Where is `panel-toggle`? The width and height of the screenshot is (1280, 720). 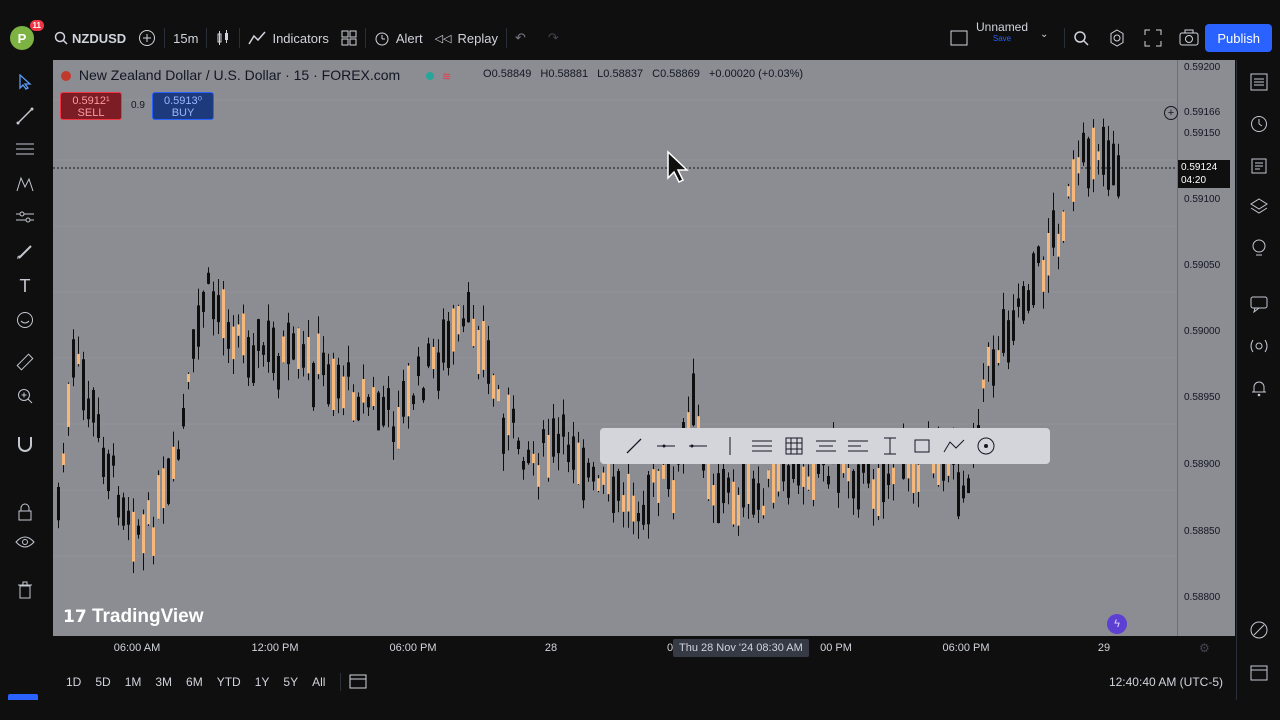
panel-toggle is located at coordinates (23, 697).